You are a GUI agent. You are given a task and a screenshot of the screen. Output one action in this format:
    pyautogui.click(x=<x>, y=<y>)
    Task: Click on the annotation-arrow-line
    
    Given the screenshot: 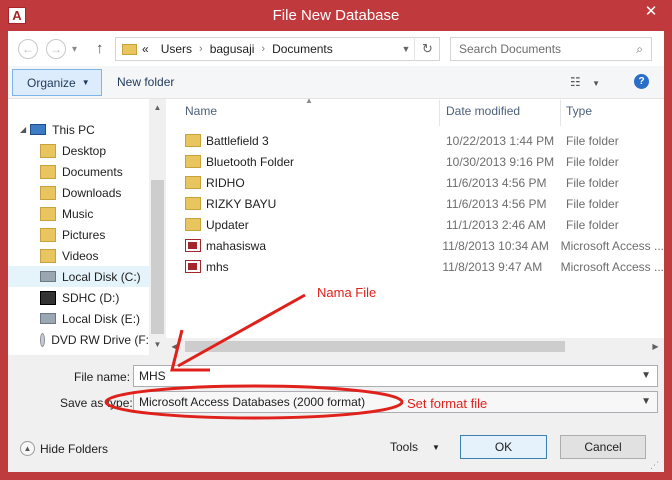 What is the action you would take?
    pyautogui.click(x=241, y=330)
    